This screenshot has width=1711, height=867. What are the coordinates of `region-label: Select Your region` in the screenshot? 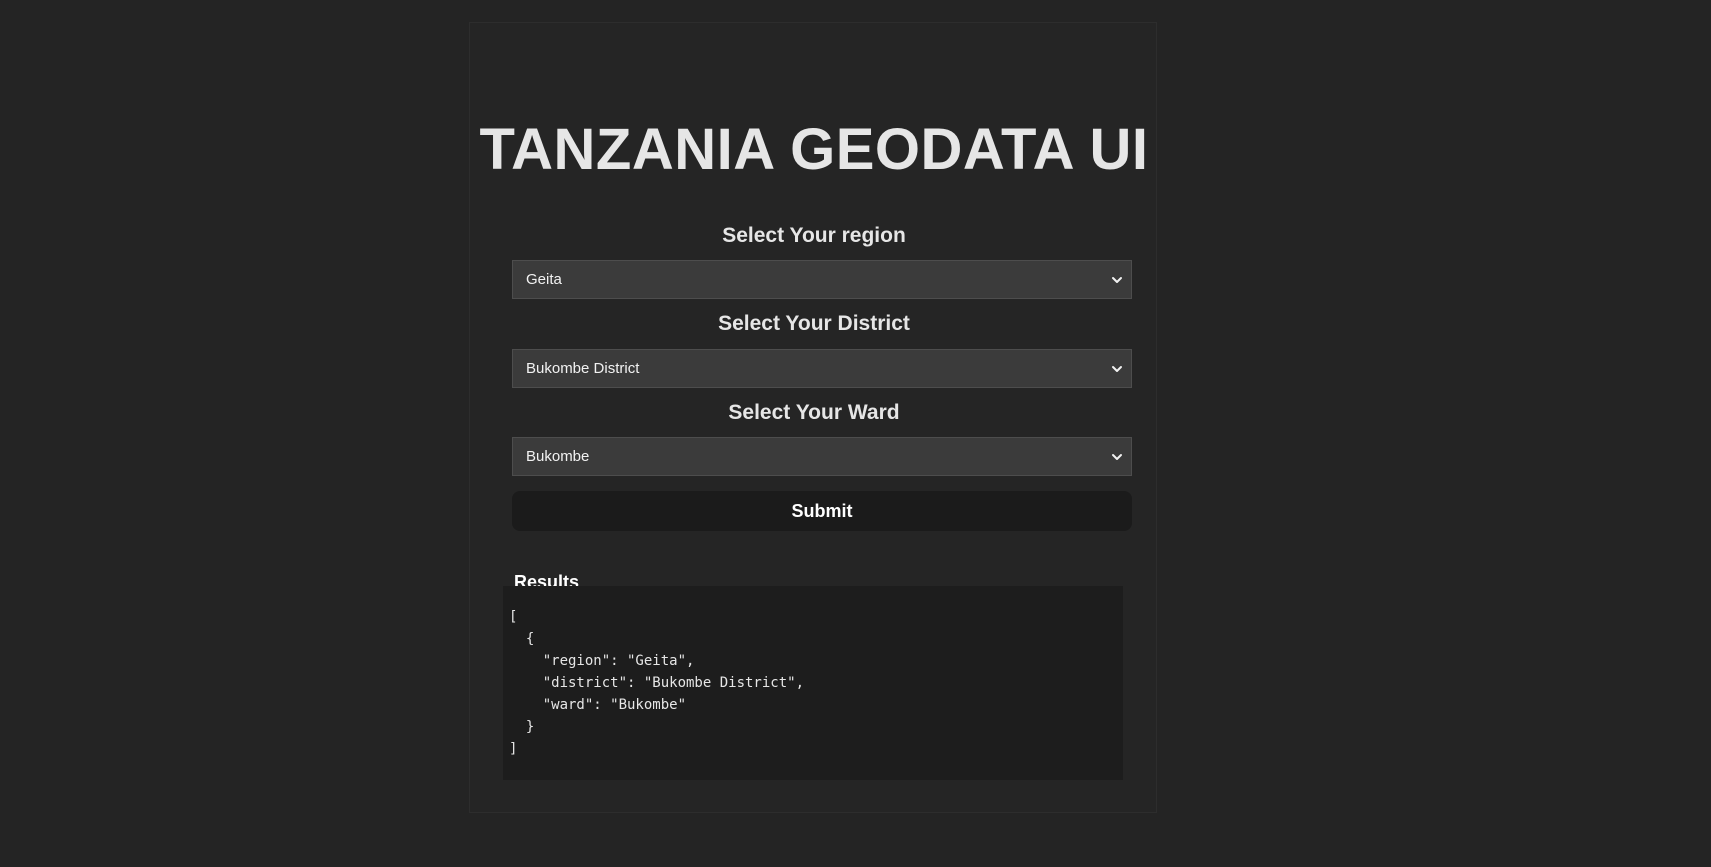 It's located at (814, 235).